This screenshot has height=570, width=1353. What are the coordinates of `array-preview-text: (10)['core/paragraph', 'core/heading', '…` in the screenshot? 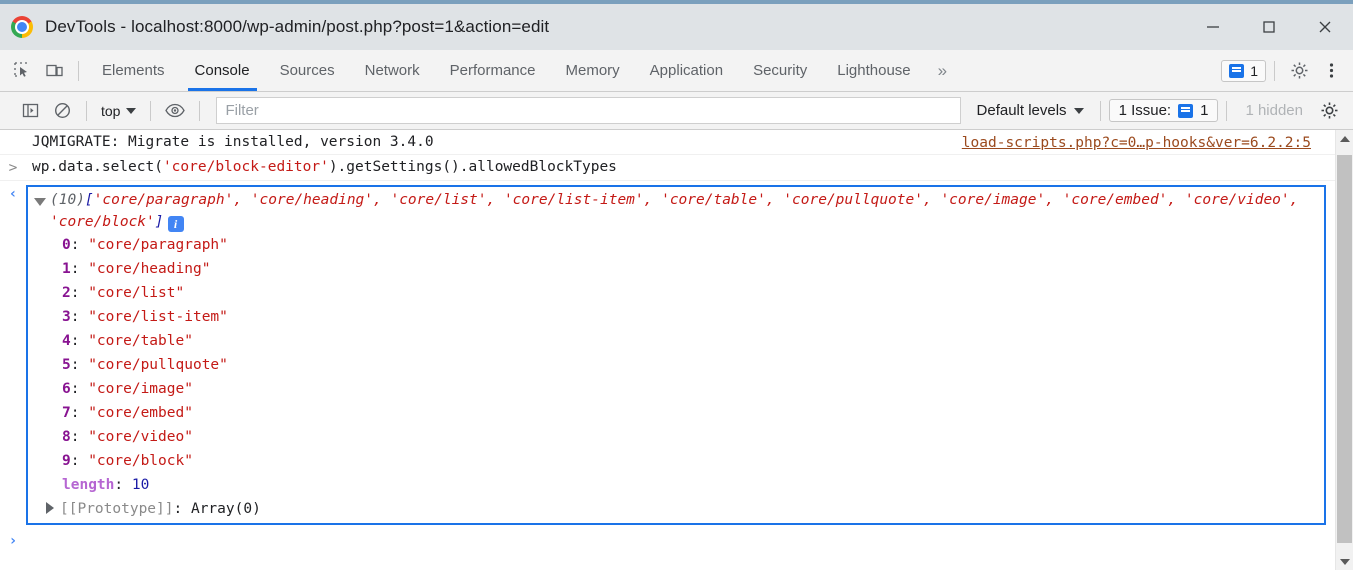 It's located at (687, 211).